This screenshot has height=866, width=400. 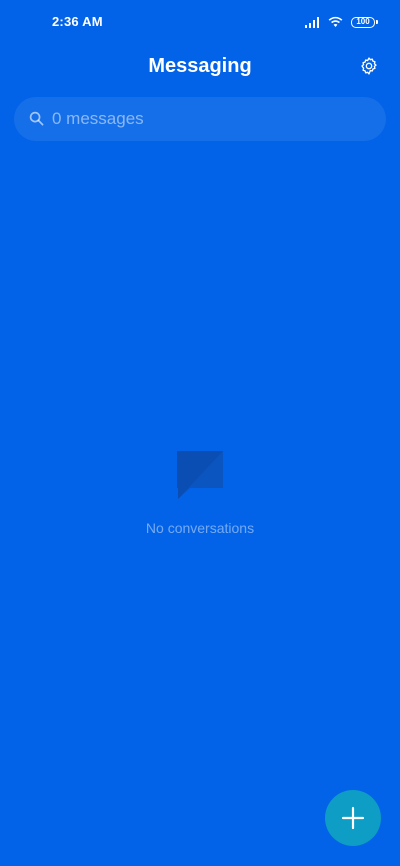 I want to click on battery-level: 100, so click(x=363, y=21).